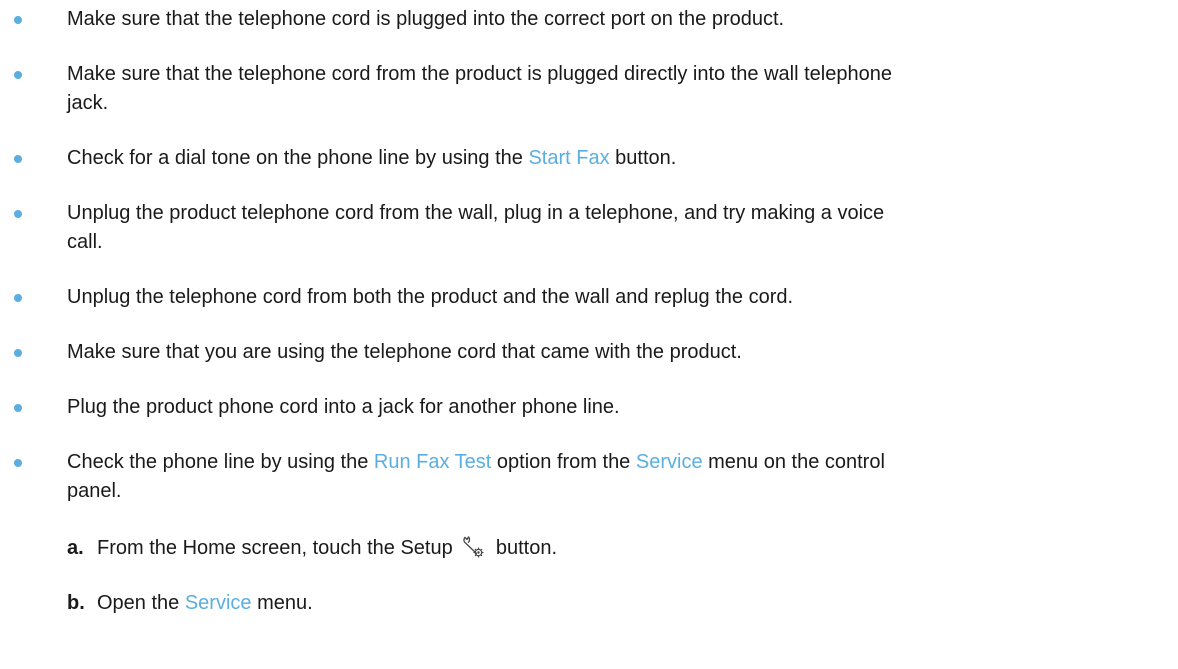  I want to click on step-text: Open the Service menu., so click(597, 603).